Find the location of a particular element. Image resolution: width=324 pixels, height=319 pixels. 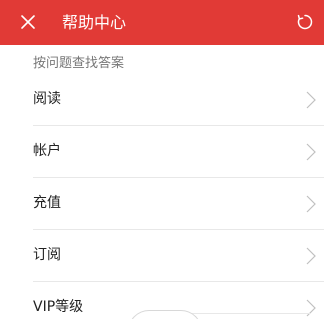

refresh-button is located at coordinates (305, 22).